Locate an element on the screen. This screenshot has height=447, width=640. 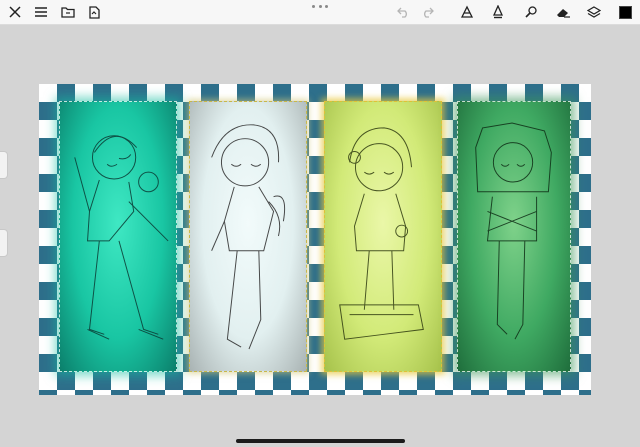
brush-library-icon is located at coordinates (467, 12).